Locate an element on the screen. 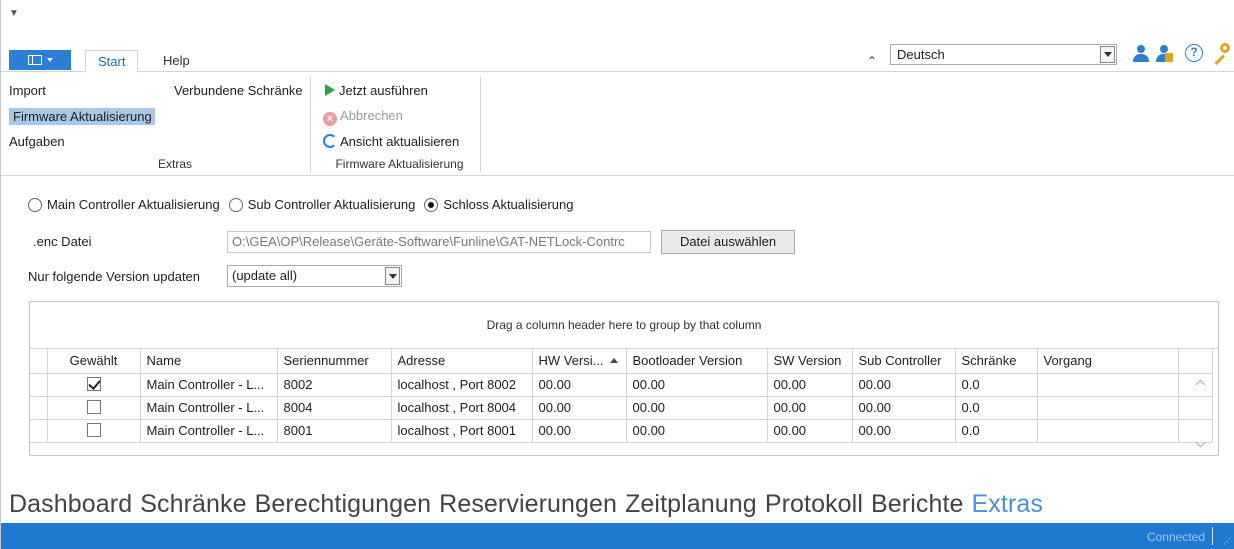  nav-cabinets: Schränke is located at coordinates (193, 504).